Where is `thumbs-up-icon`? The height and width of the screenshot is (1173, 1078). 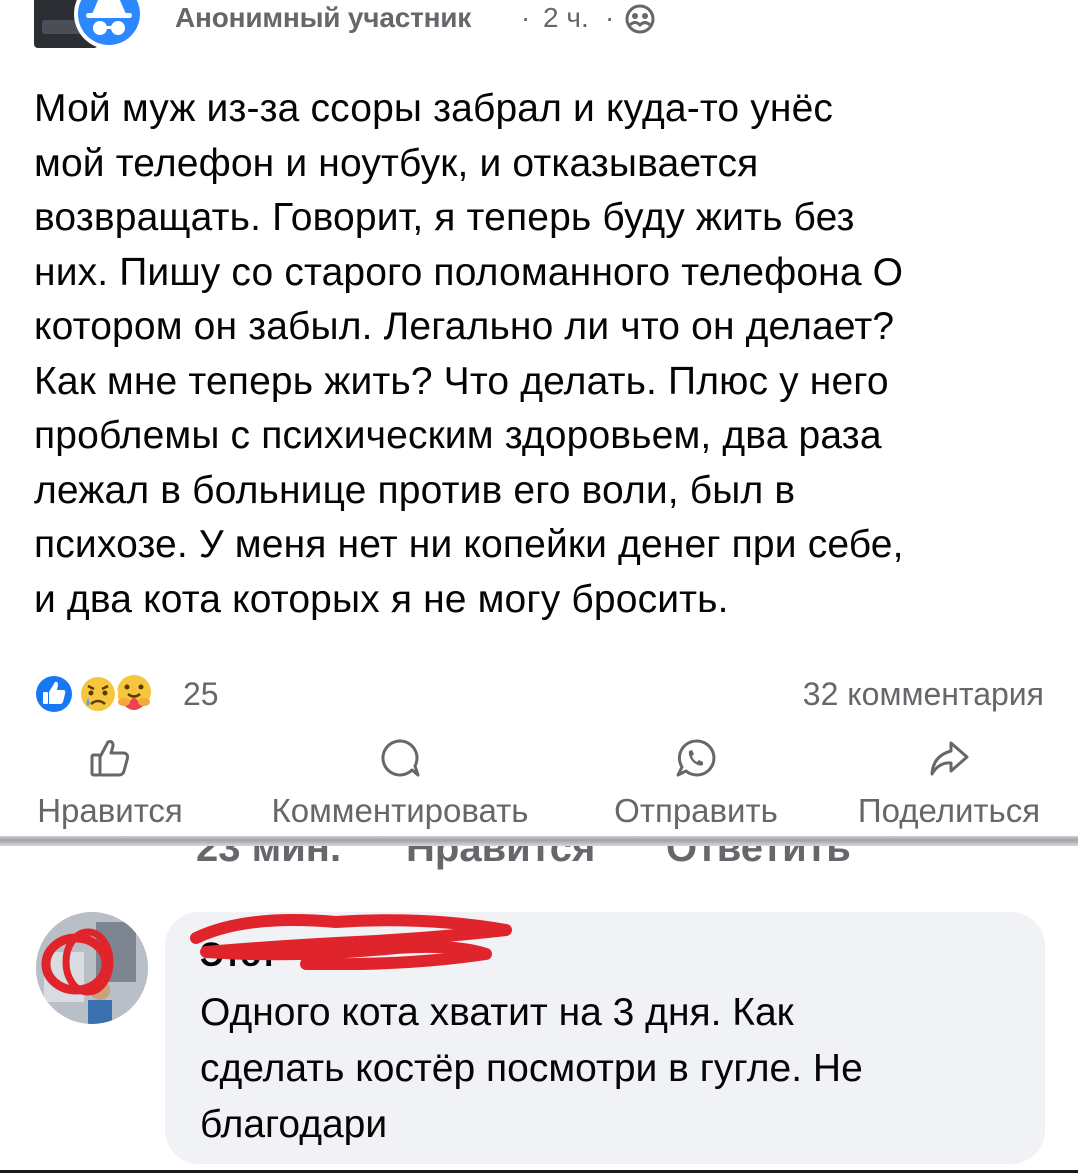 thumbs-up-icon is located at coordinates (110, 758).